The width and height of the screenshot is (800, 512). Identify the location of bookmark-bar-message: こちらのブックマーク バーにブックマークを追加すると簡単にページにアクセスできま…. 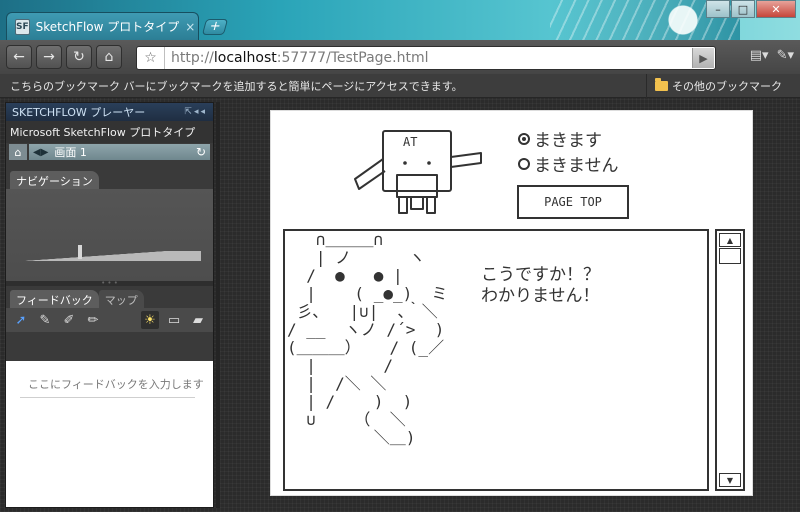
(236, 86).